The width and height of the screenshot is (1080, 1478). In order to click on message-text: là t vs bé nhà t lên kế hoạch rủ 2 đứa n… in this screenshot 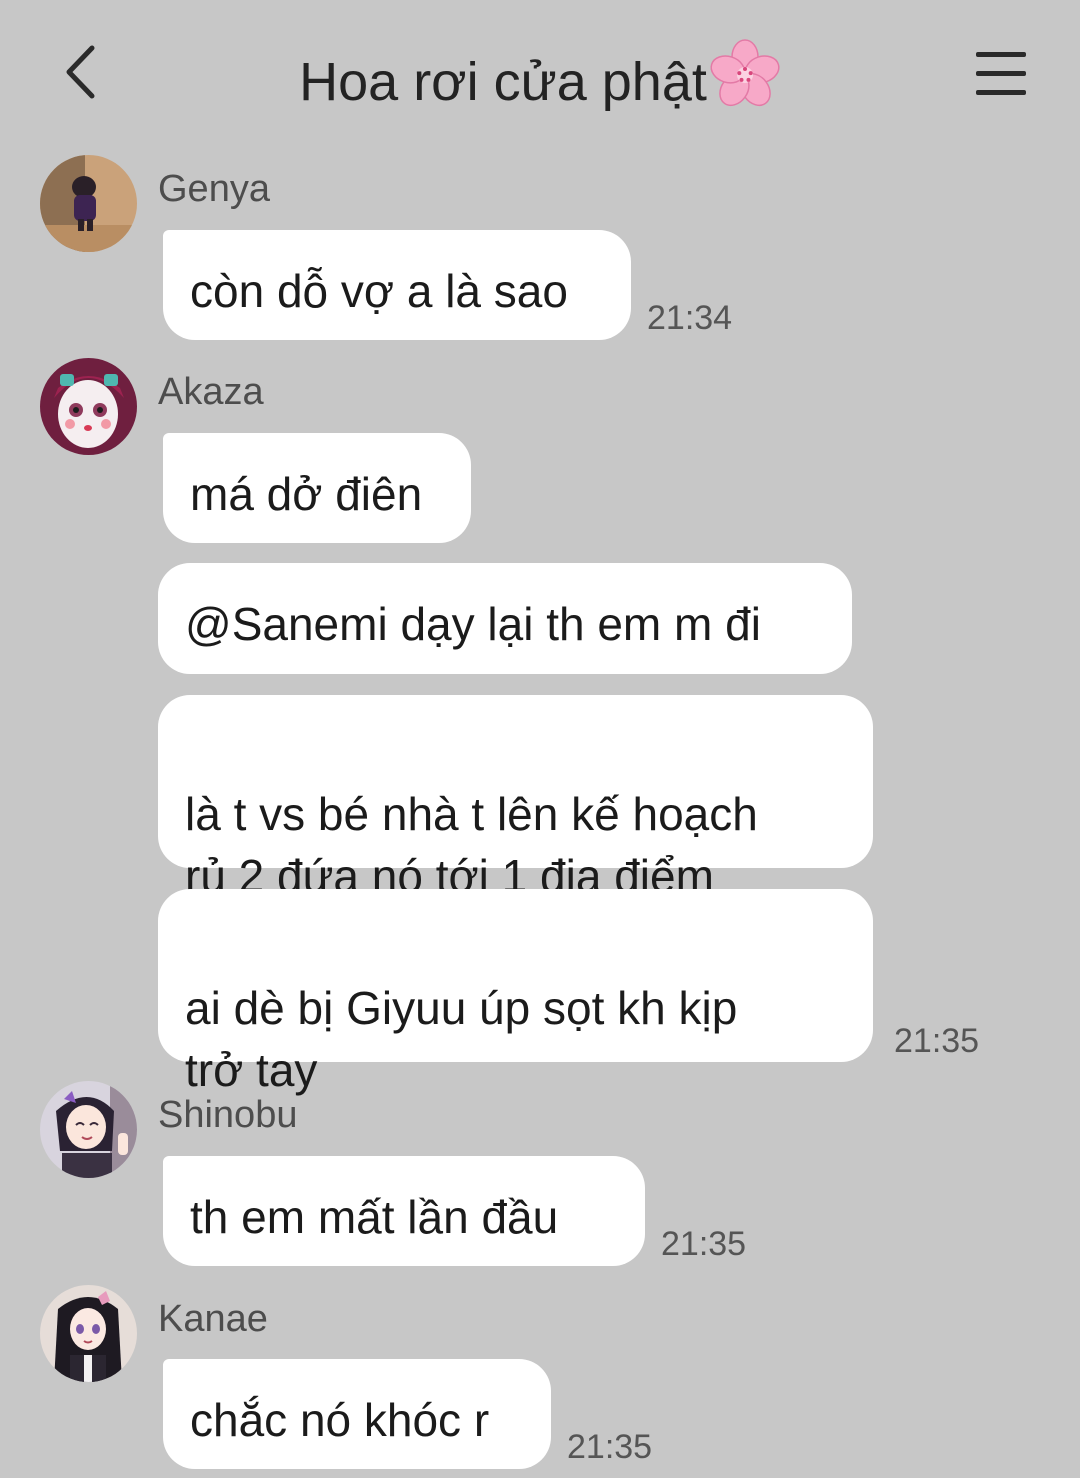, I will do `click(471, 845)`.